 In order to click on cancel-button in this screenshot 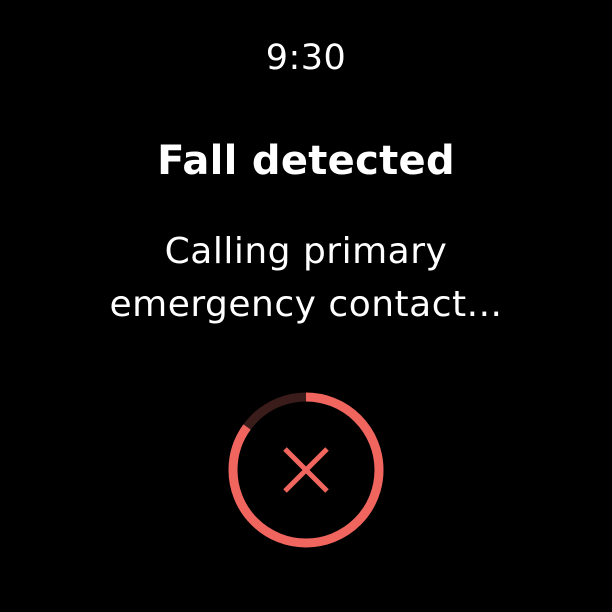, I will do `click(306, 470)`.